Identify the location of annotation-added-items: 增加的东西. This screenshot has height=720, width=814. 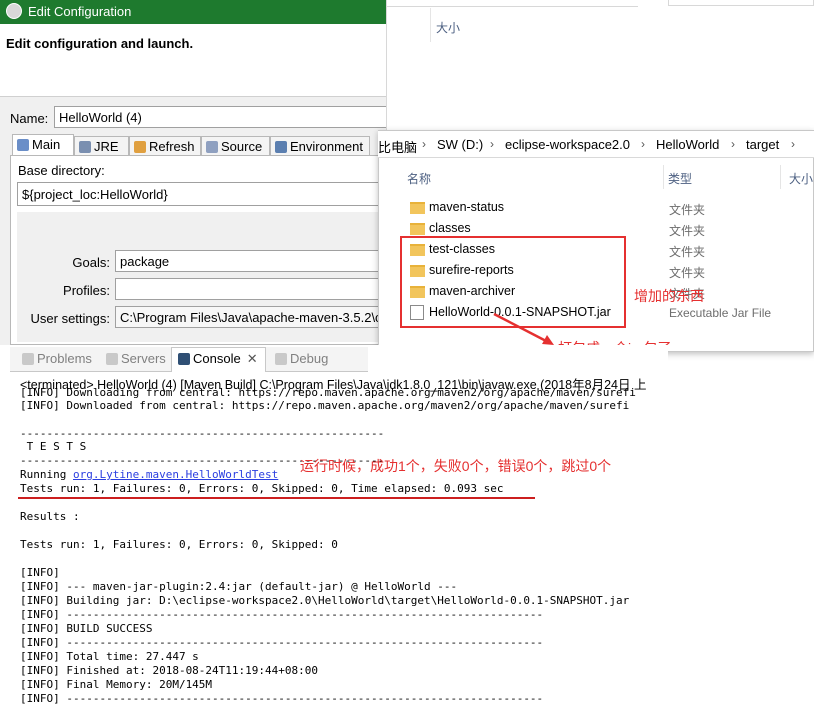
(669, 296).